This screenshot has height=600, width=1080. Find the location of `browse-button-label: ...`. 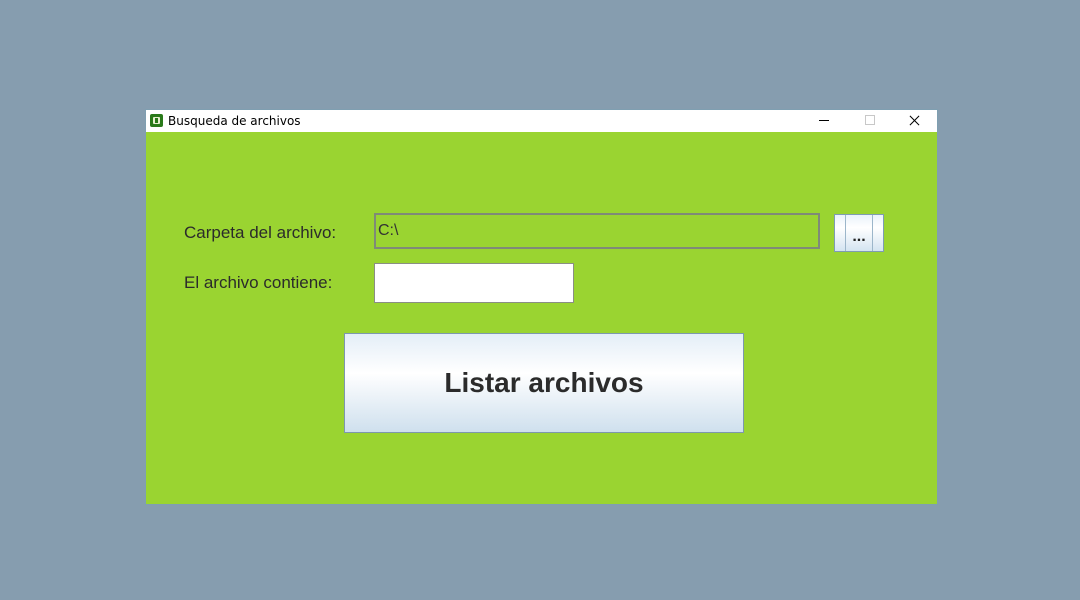

browse-button-label: ... is located at coordinates (859, 233).